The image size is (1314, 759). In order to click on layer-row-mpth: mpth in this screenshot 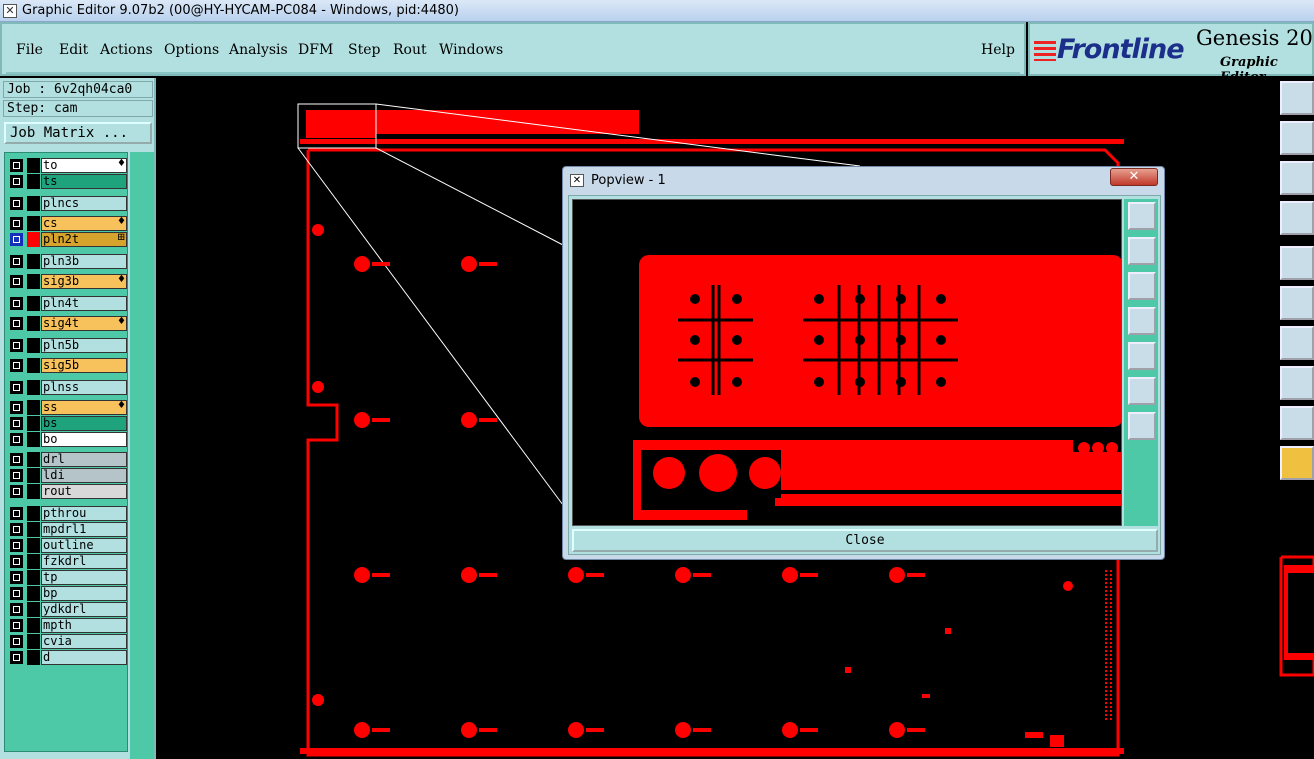, I will do `click(67, 625)`.